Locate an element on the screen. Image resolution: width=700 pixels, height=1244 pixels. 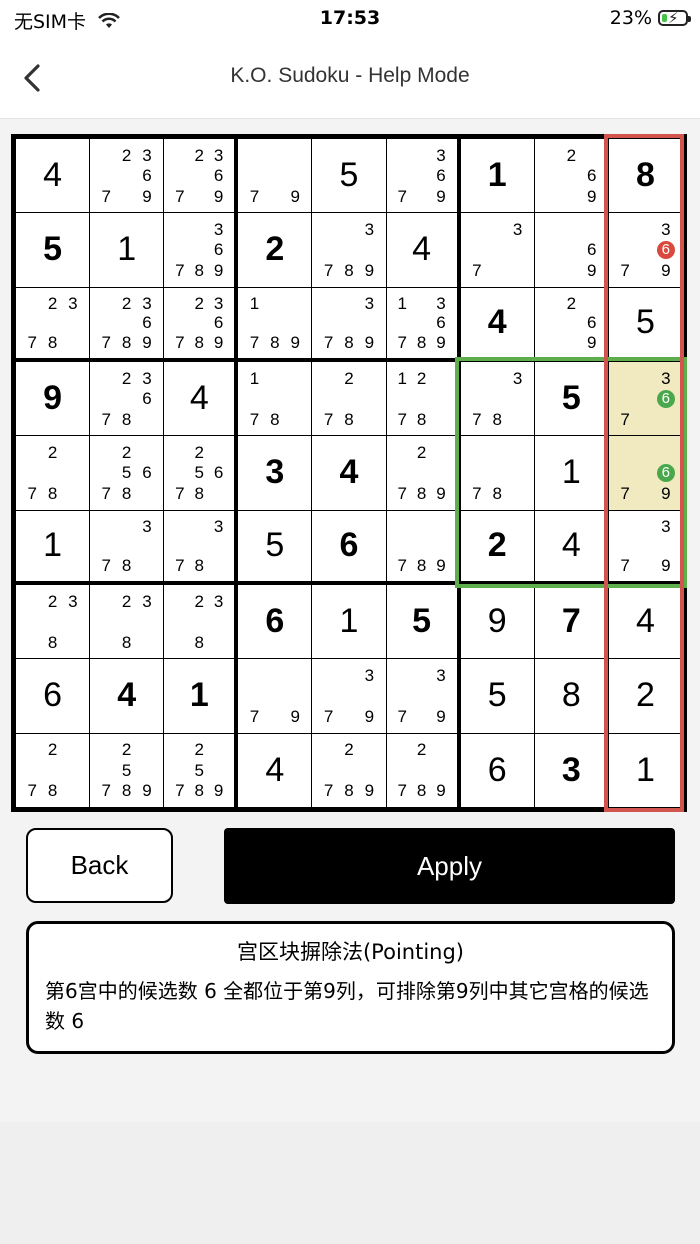
cell-r8c8: 8 is located at coordinates (571, 696).